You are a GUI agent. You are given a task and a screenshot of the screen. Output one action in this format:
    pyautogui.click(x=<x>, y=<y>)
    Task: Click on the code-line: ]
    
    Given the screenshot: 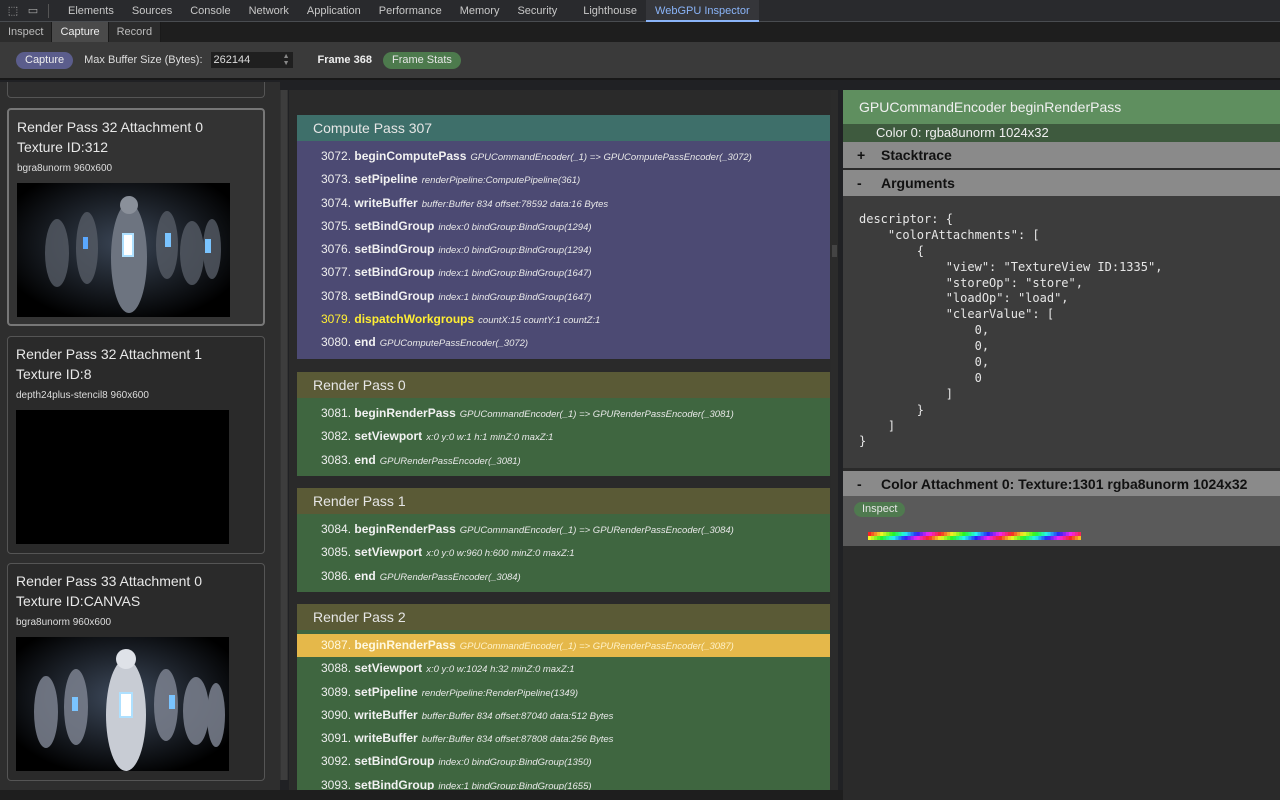 What is the action you would take?
    pyautogui.click(x=877, y=425)
    